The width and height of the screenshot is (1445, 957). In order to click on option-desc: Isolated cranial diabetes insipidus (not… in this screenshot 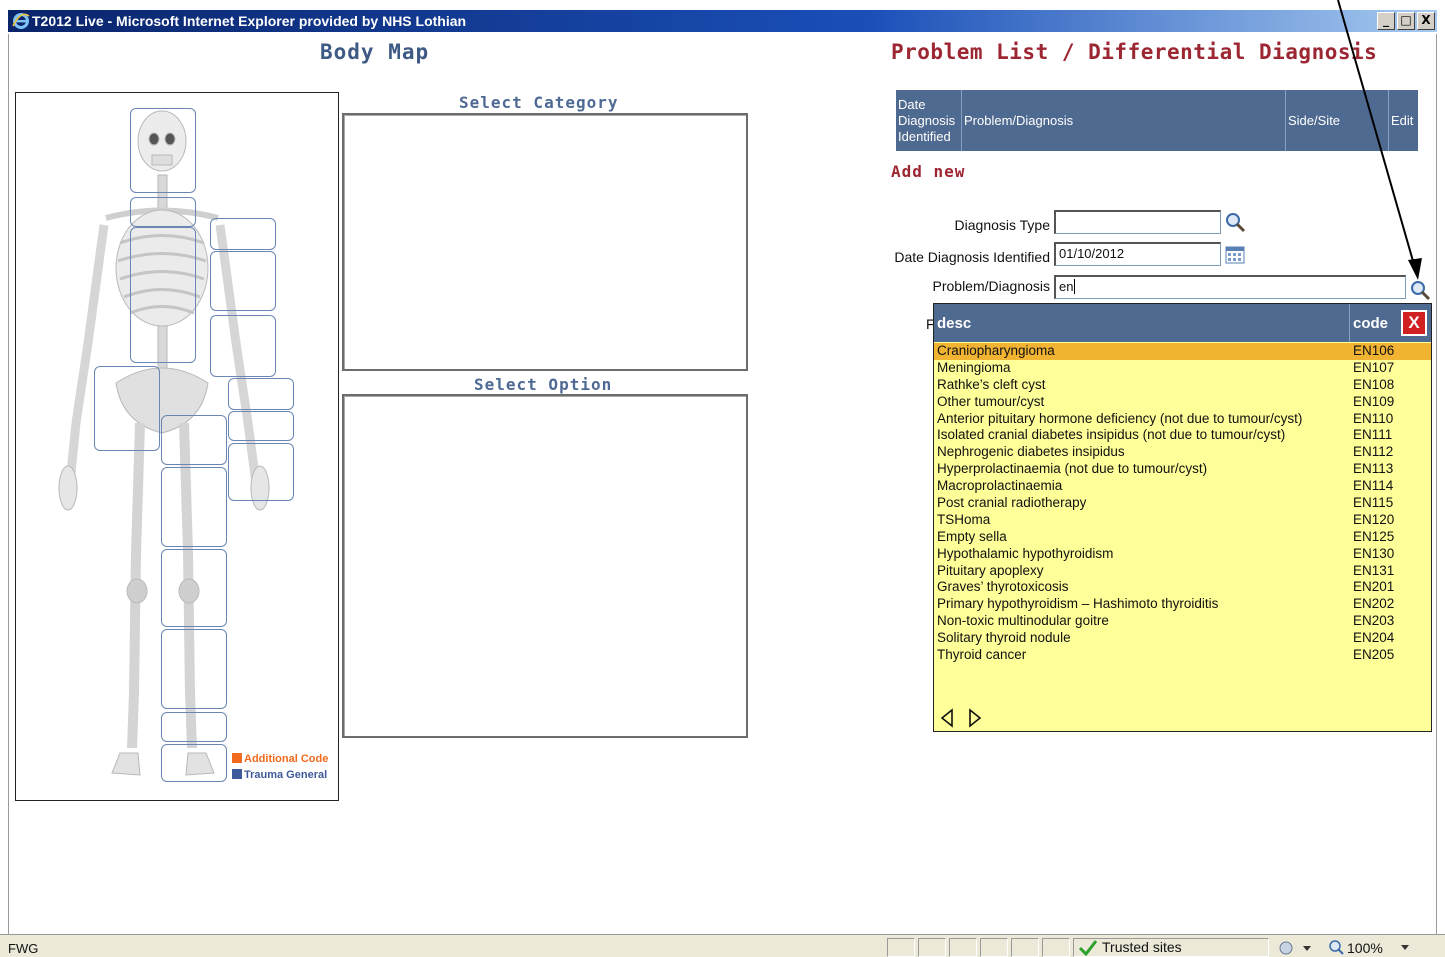, I will do `click(1111, 435)`.